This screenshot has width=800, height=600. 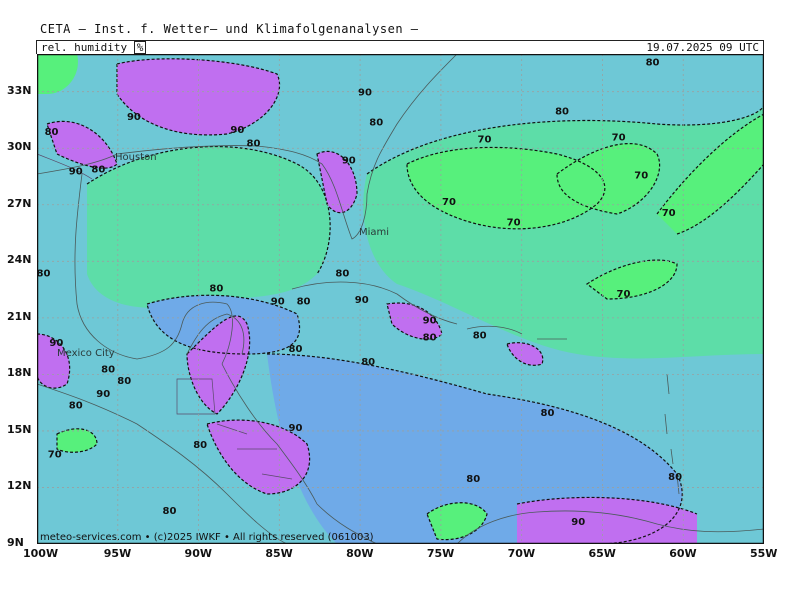 I want to click on lon-tick-label: 90W, so click(x=198, y=553).